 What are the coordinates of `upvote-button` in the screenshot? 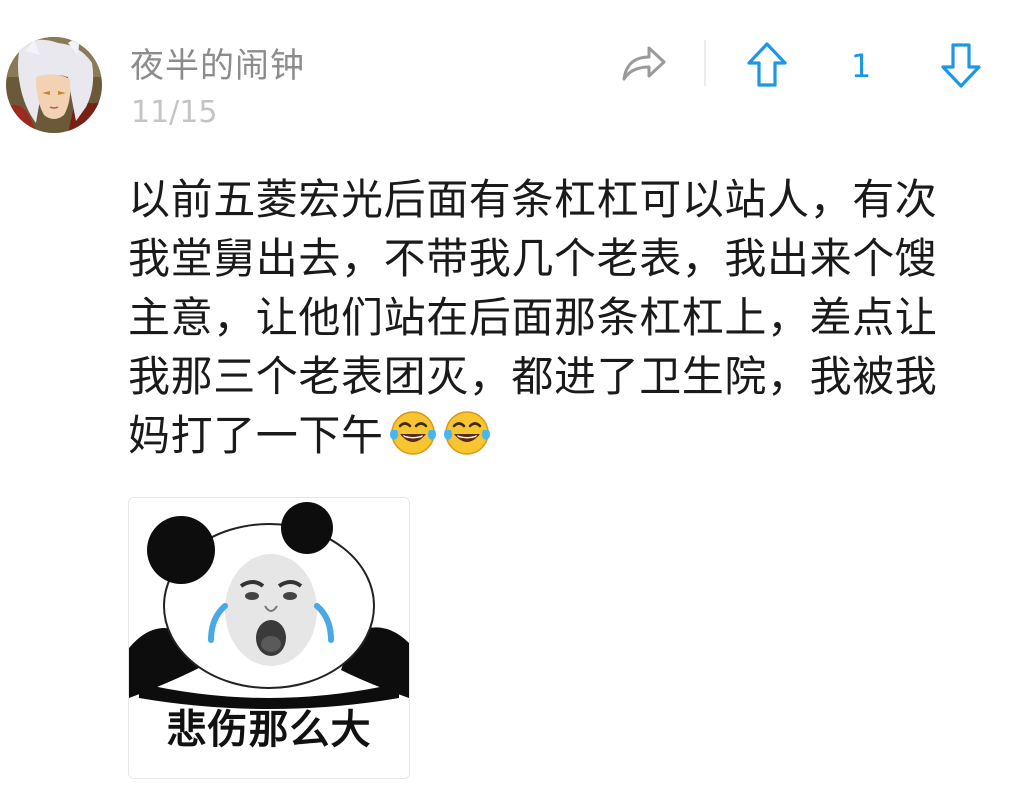 It's located at (767, 65).